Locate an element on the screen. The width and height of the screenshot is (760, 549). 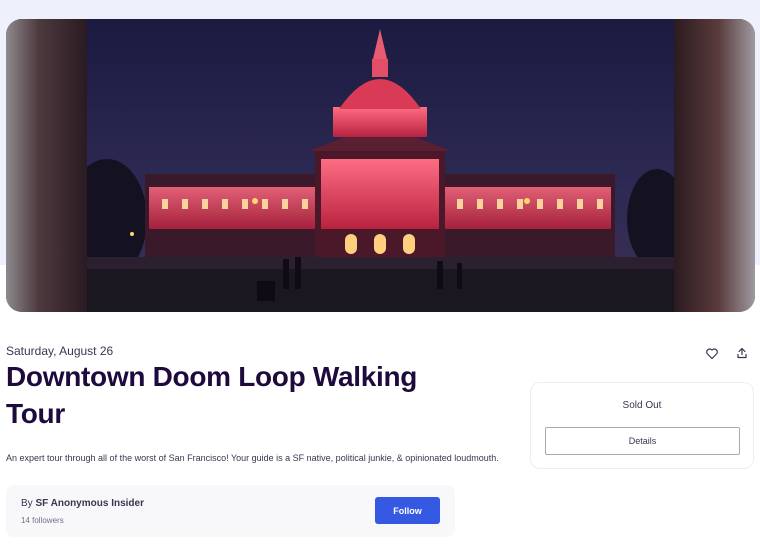
organizer-by-label: By is located at coordinates (27, 503).